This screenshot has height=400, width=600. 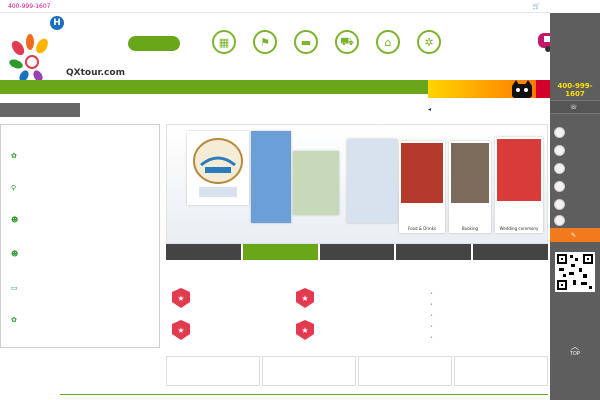 I want to click on back-to-top-button: ︿ TOP, so click(x=575, y=349).